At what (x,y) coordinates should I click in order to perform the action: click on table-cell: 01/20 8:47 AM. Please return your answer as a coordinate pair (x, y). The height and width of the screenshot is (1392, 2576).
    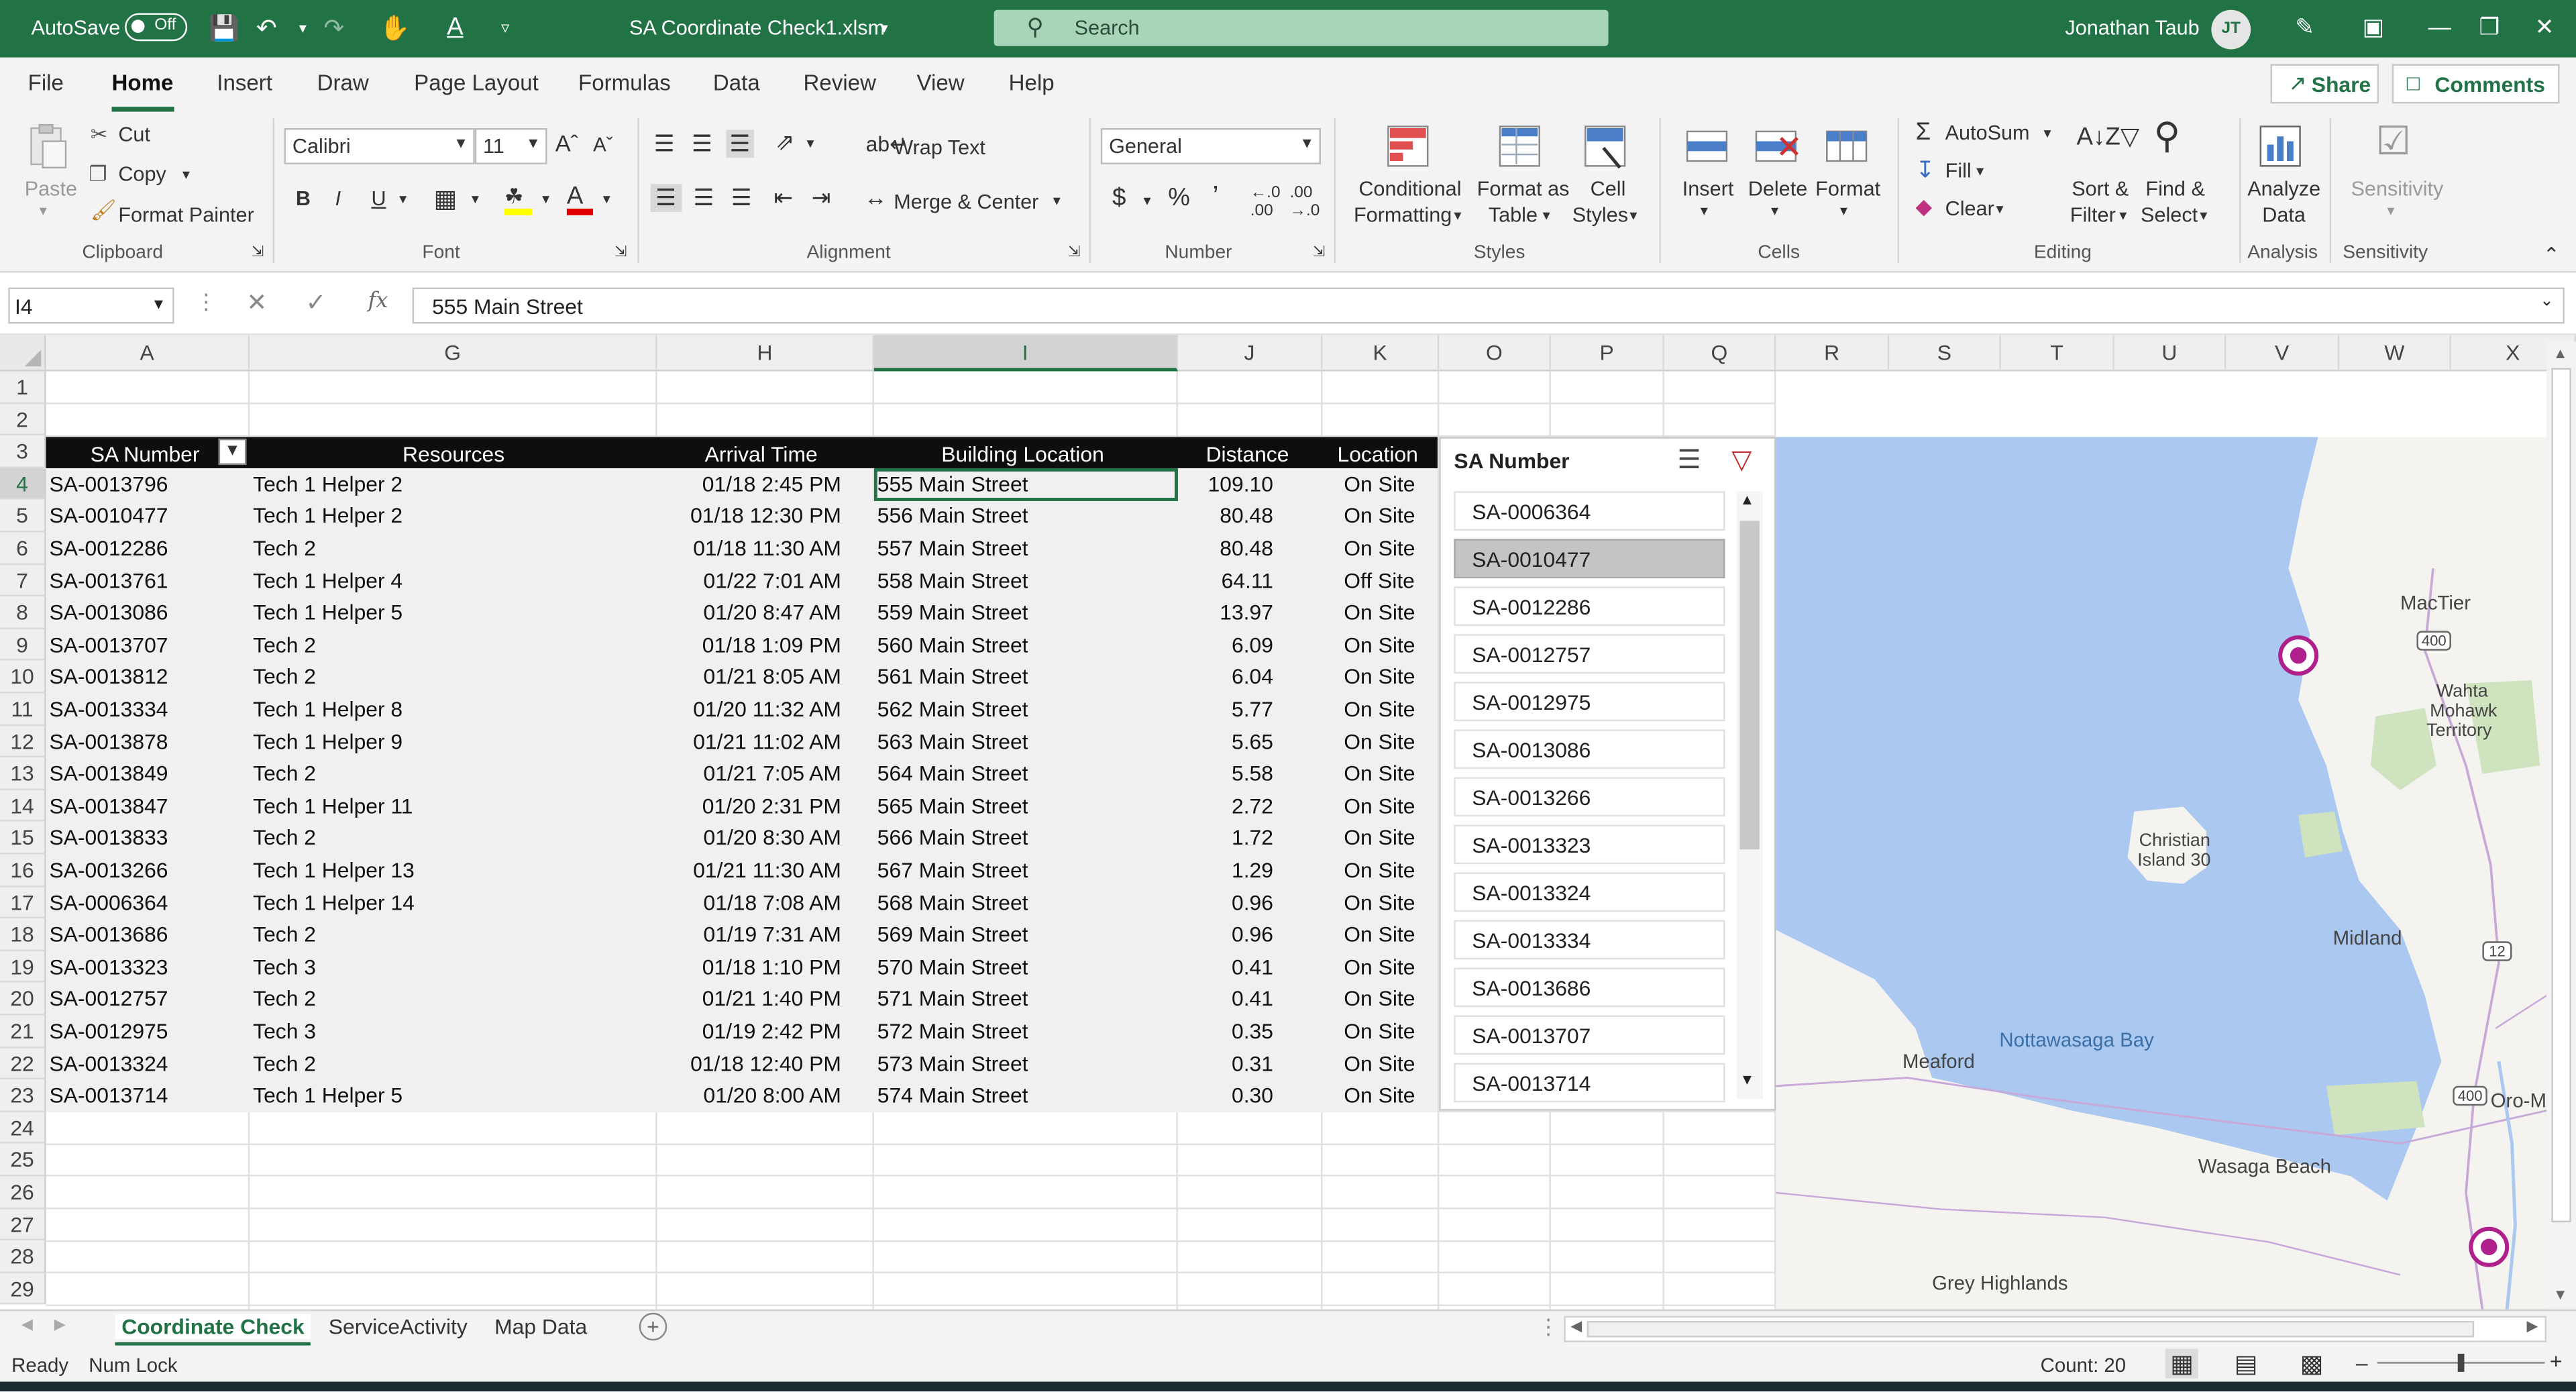
    Looking at the image, I should click on (749, 612).